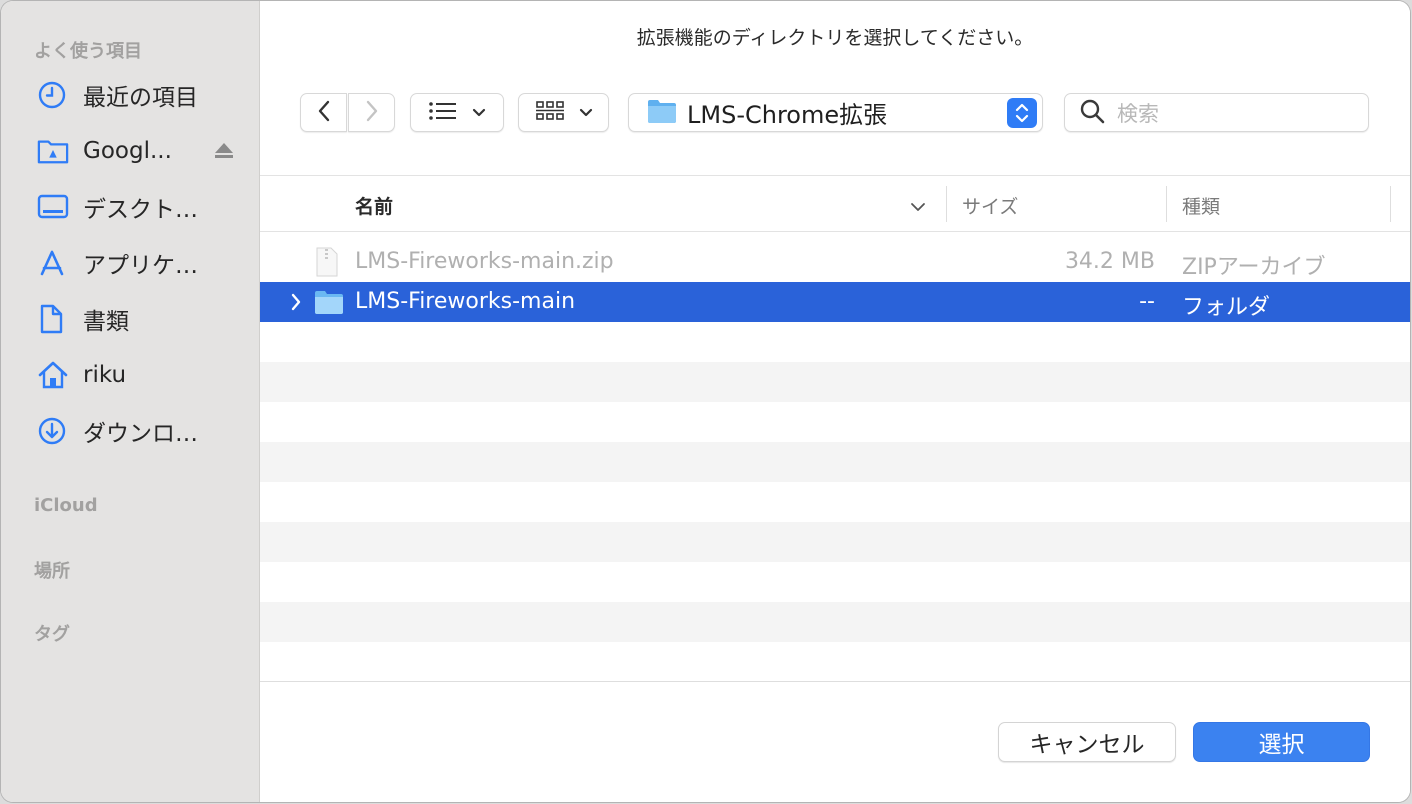  I want to click on disclosure-chevron-right-icon, so click(296, 304).